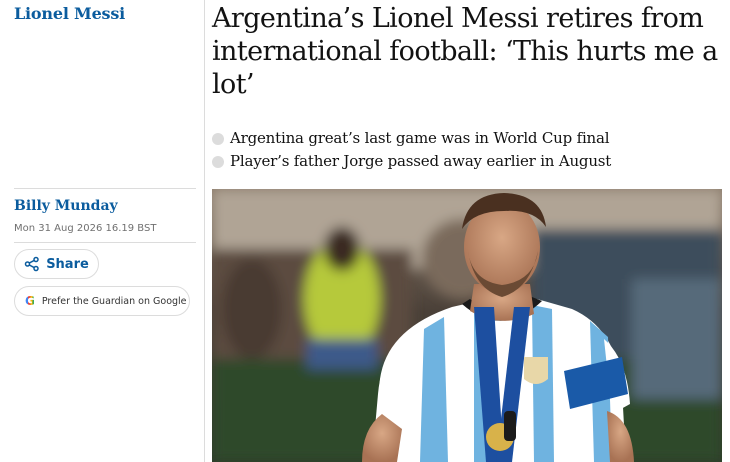 This screenshot has height=462, width=730. What do you see at coordinates (85, 228) in the screenshot?
I see `publish-date: Mon 31 Aug 2026 16.19 BST` at bounding box center [85, 228].